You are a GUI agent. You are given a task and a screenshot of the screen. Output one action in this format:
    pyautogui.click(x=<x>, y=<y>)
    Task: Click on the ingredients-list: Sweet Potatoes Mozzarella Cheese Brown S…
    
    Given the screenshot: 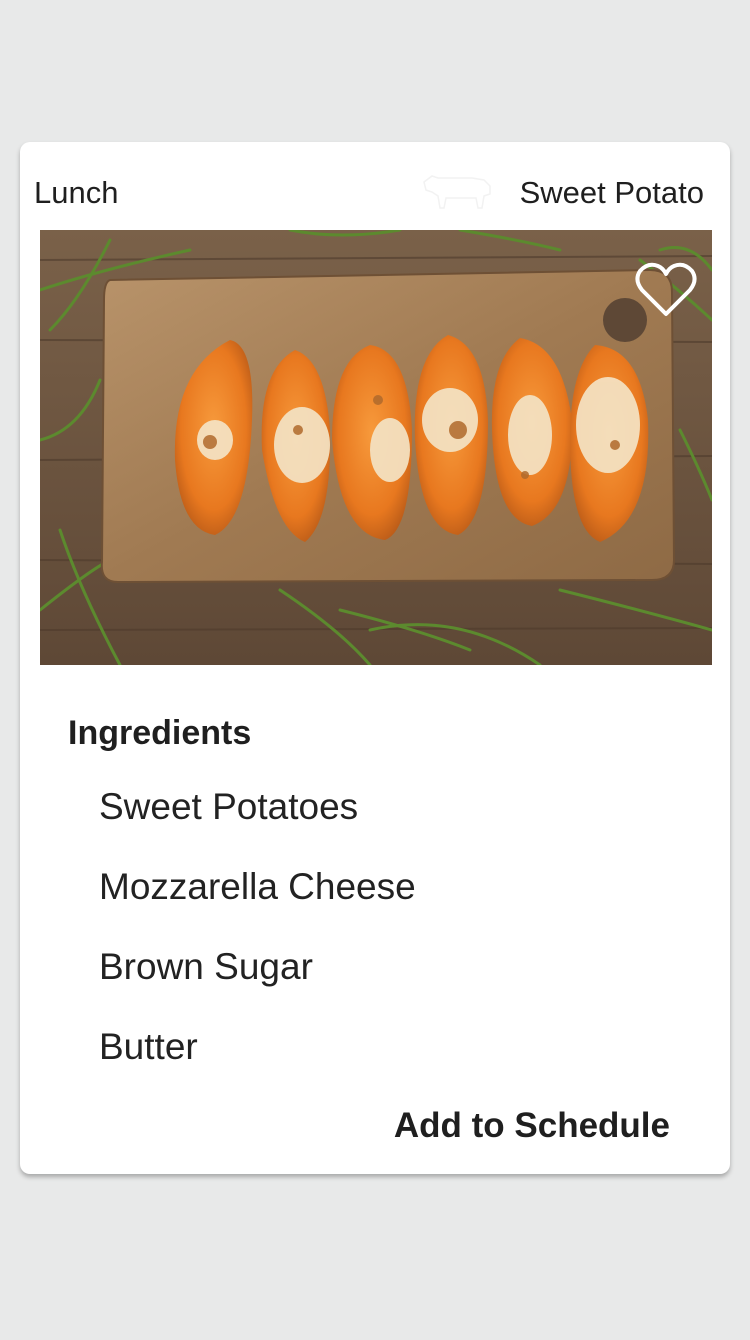 What is the action you would take?
    pyautogui.click(x=257, y=942)
    